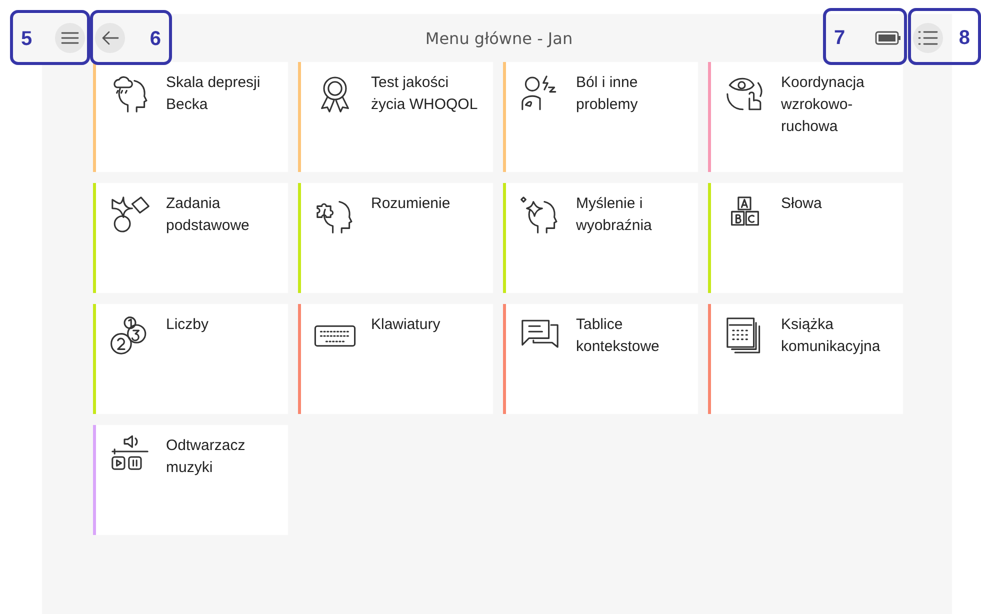 Image resolution: width=981 pixels, height=614 pixels. What do you see at coordinates (823, 105) in the screenshot?
I see `tile-label: Koordynacja wzrokowo-ruchowa` at bounding box center [823, 105].